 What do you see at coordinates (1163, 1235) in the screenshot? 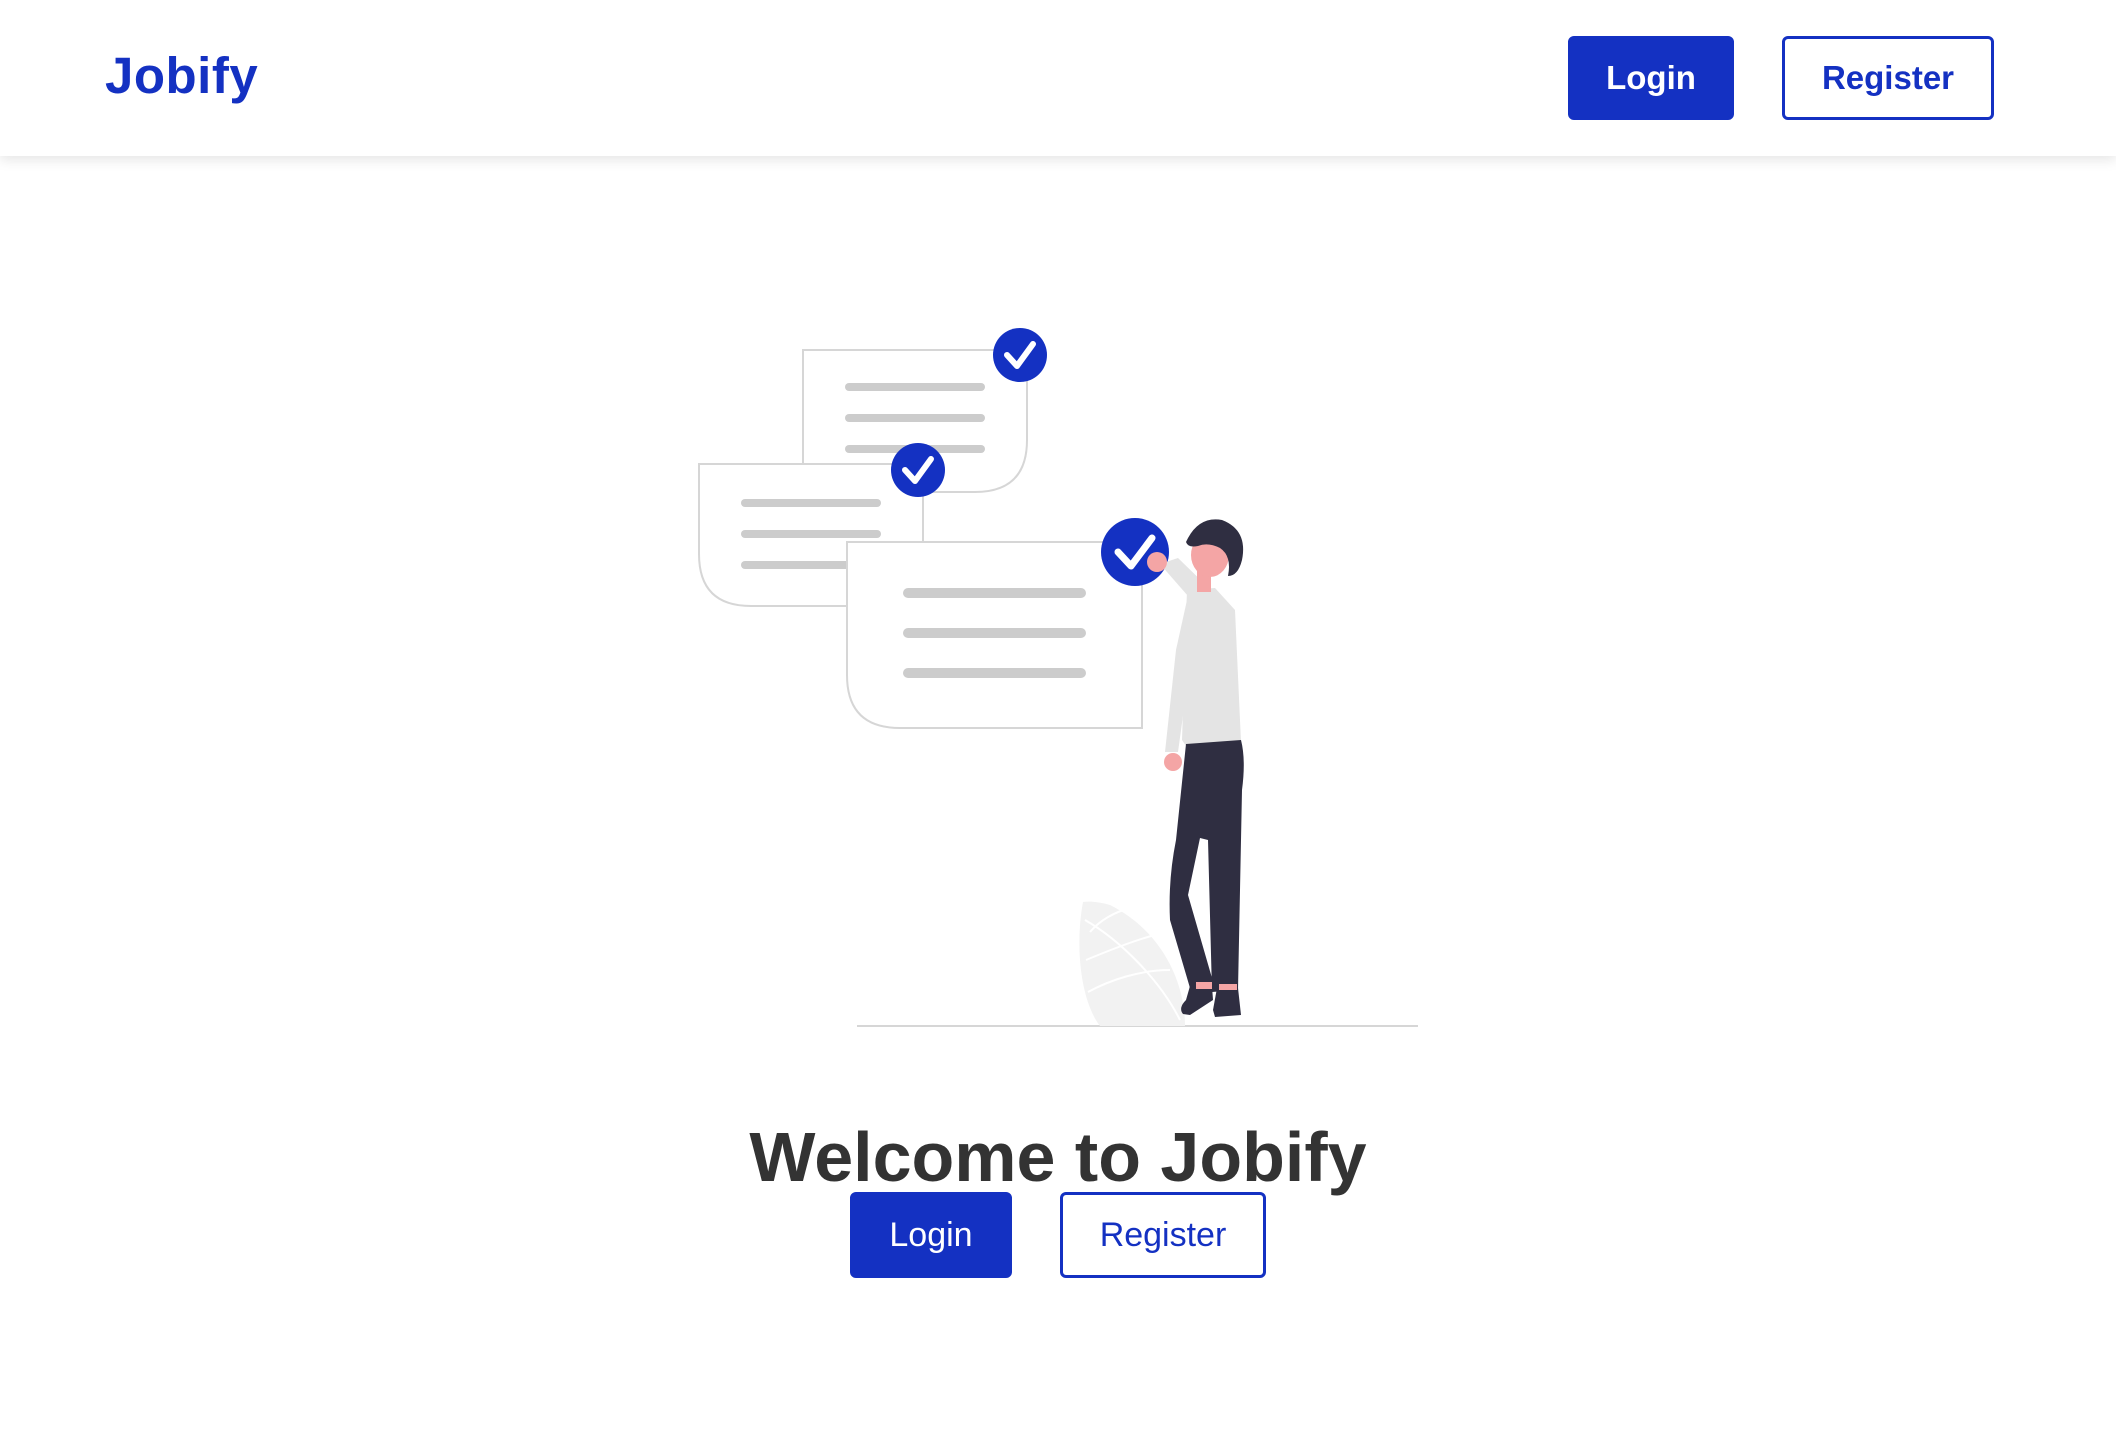
I see `hero-register-button: Register` at bounding box center [1163, 1235].